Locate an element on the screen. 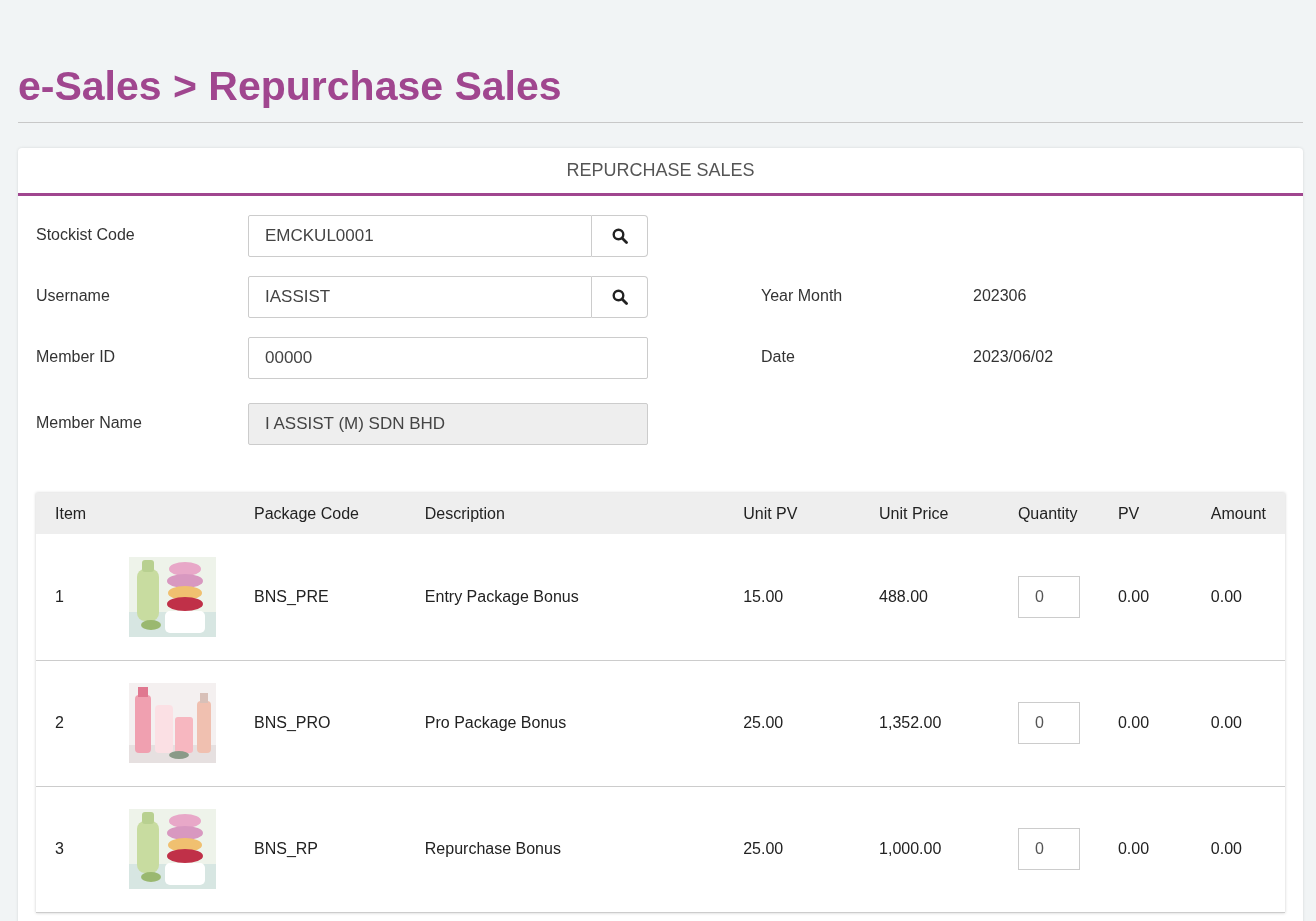 This screenshot has height=921, width=1316. card-title: REPURCHASE SALES is located at coordinates (660, 170).